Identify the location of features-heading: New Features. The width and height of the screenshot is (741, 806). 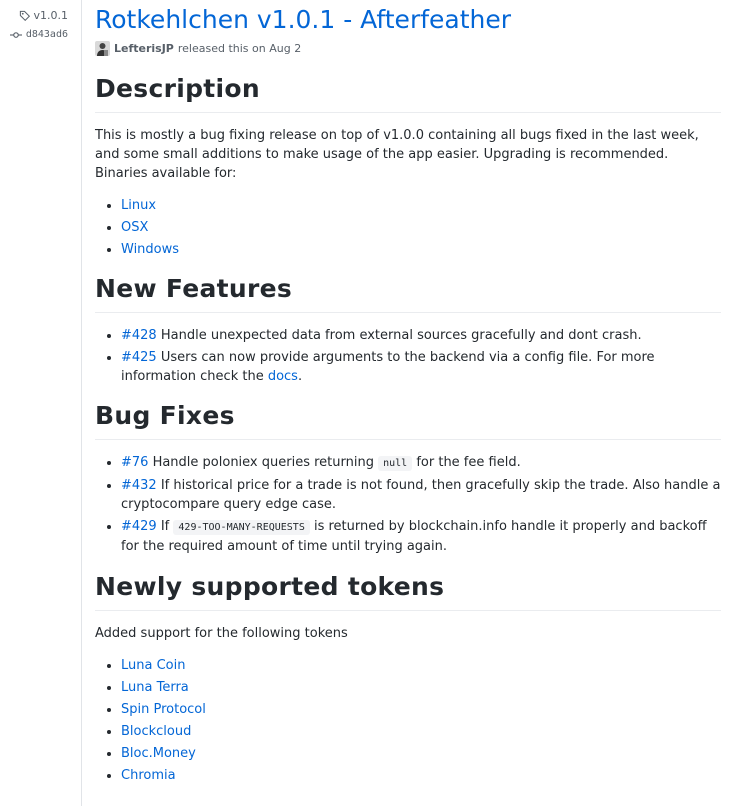
(408, 291).